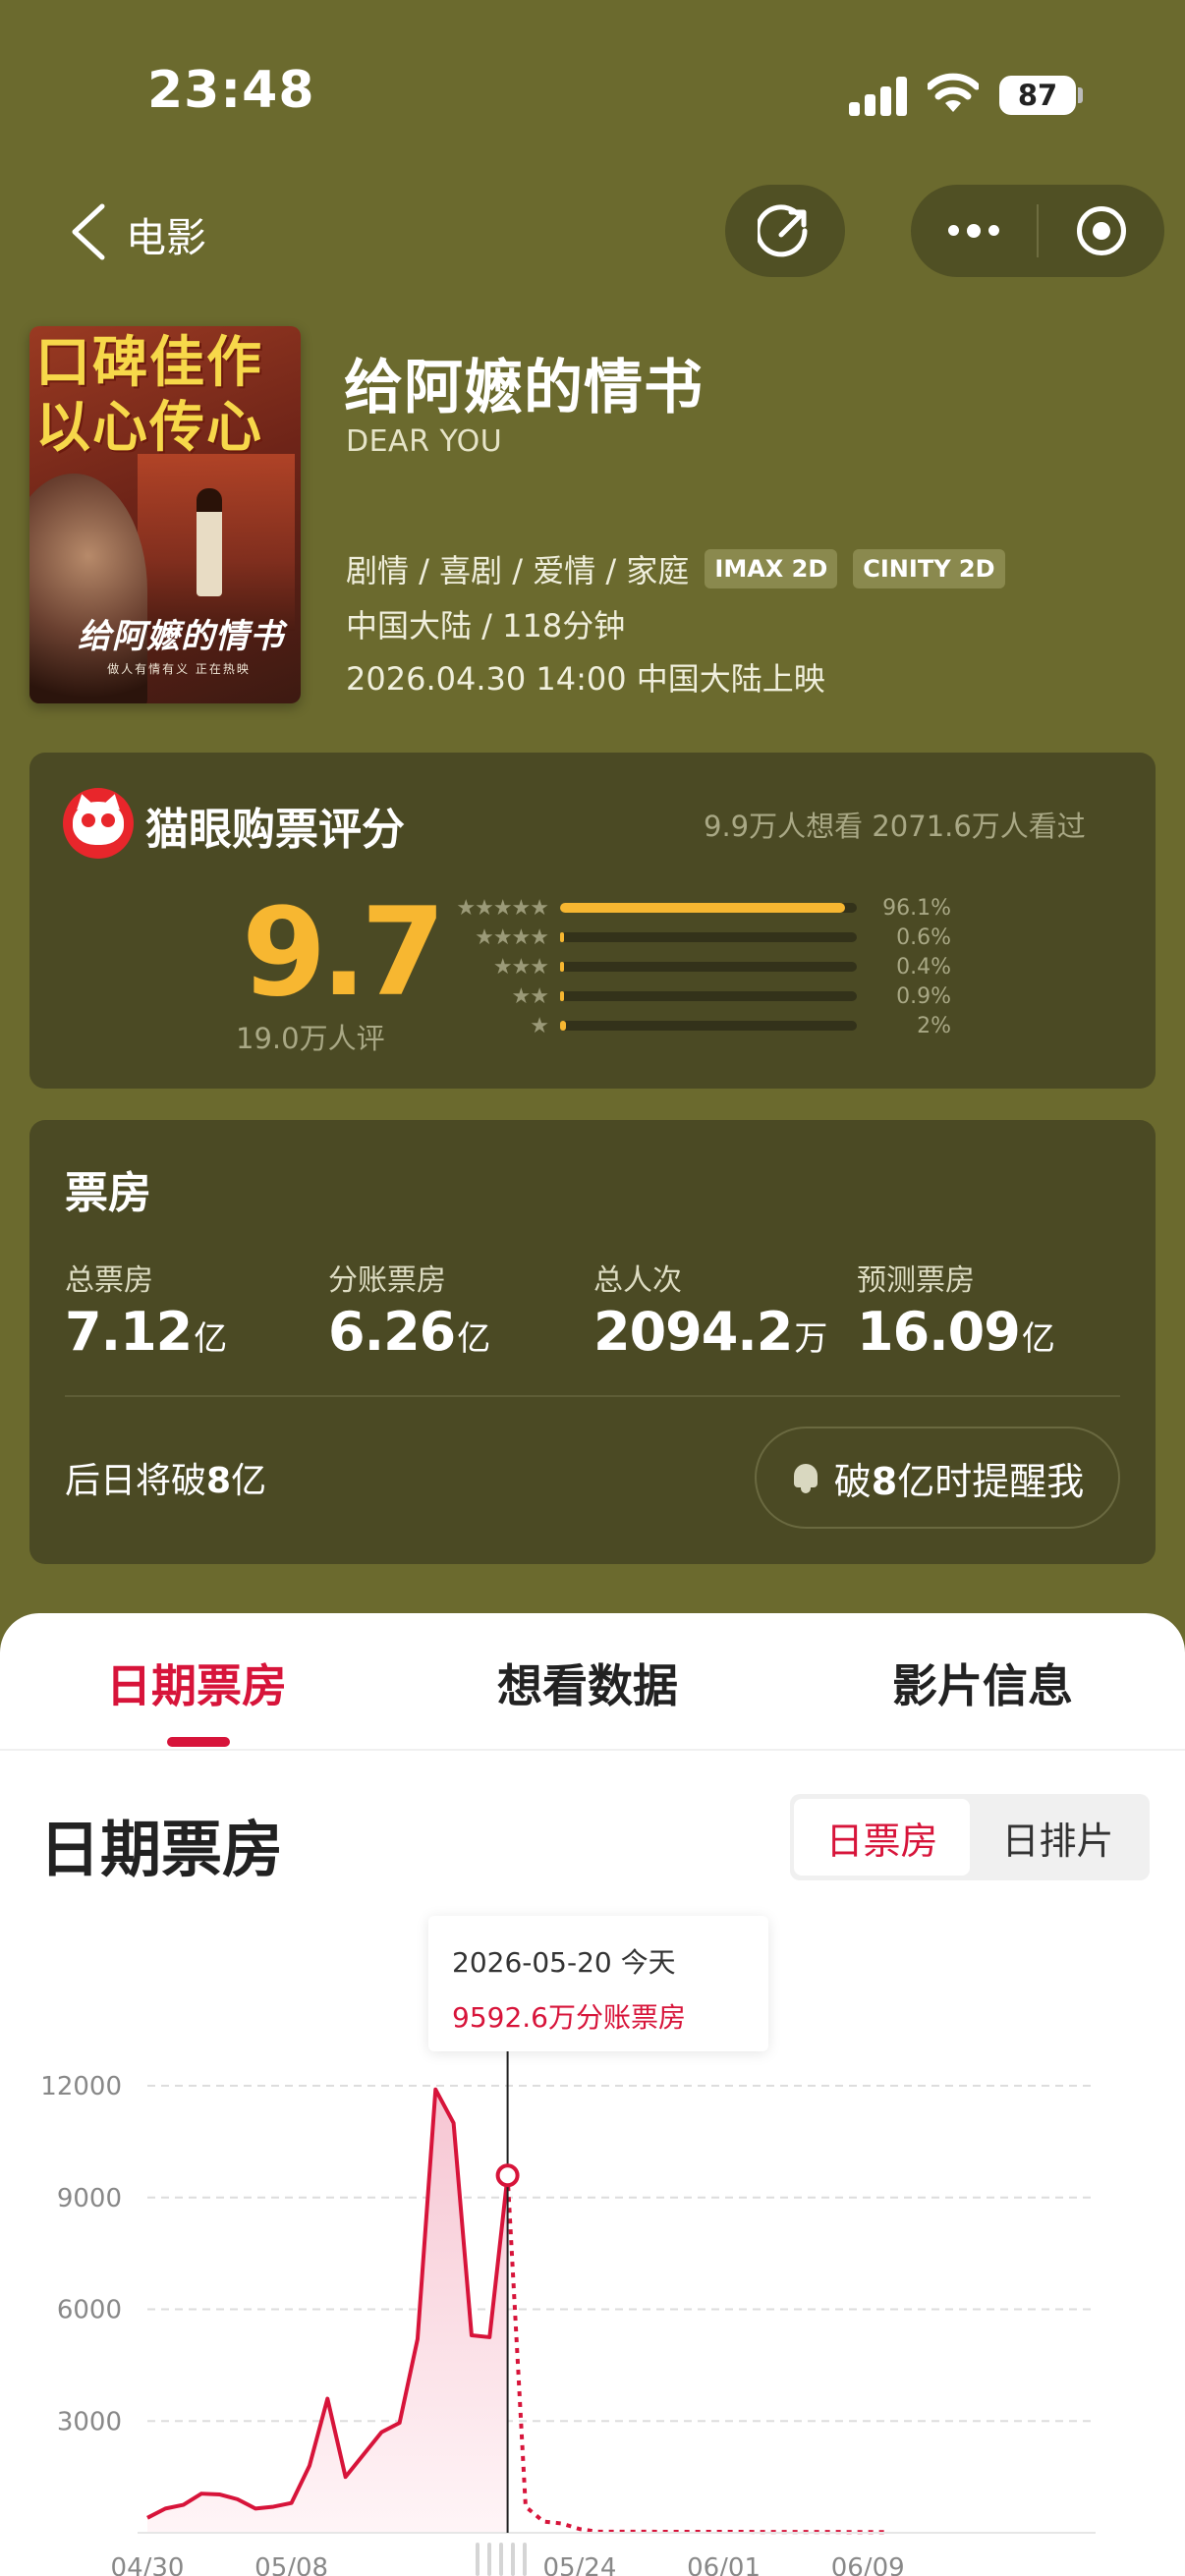 The width and height of the screenshot is (1185, 2576). I want to click on rating-row-3-star: ★★★ 0.4%, so click(691, 966).